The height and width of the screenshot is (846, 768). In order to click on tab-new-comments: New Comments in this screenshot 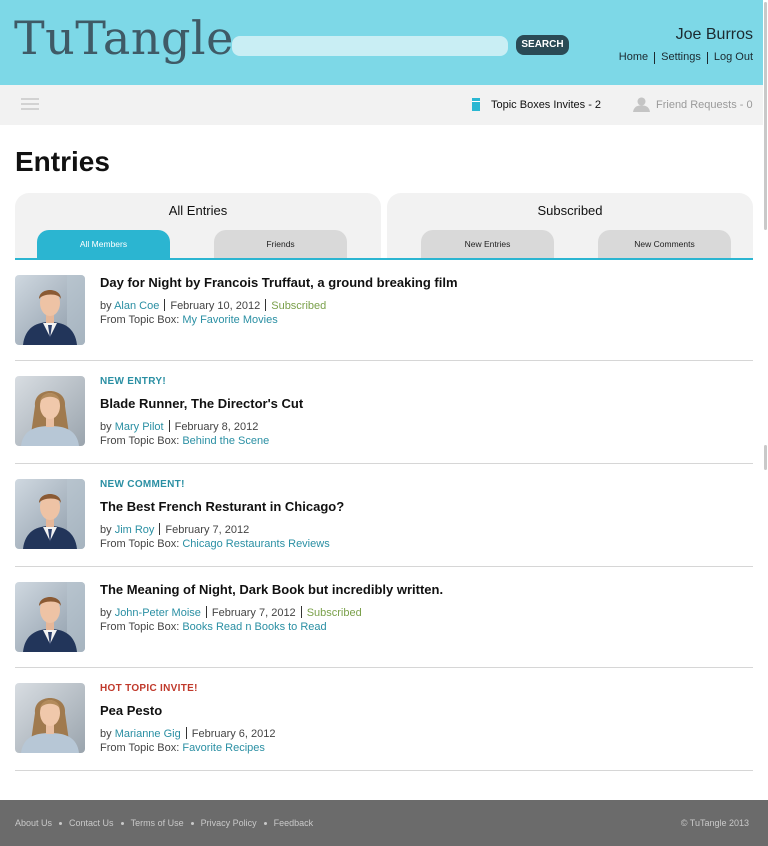, I will do `click(664, 244)`.